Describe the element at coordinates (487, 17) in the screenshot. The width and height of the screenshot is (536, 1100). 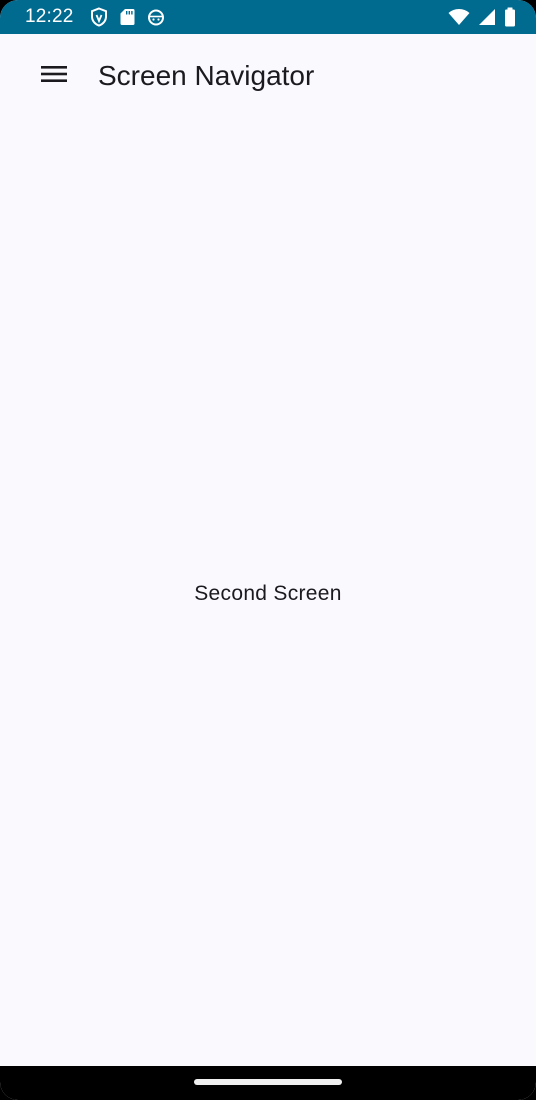
I see `cell-signal-icon` at that location.